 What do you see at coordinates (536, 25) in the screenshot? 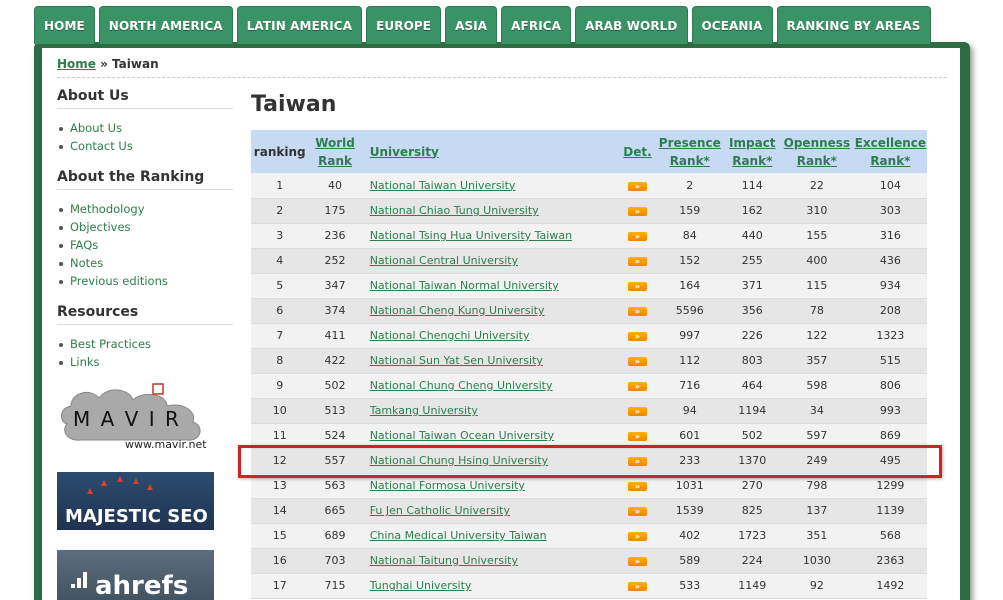
I see `nav-tab-africa: AFRICA` at bounding box center [536, 25].